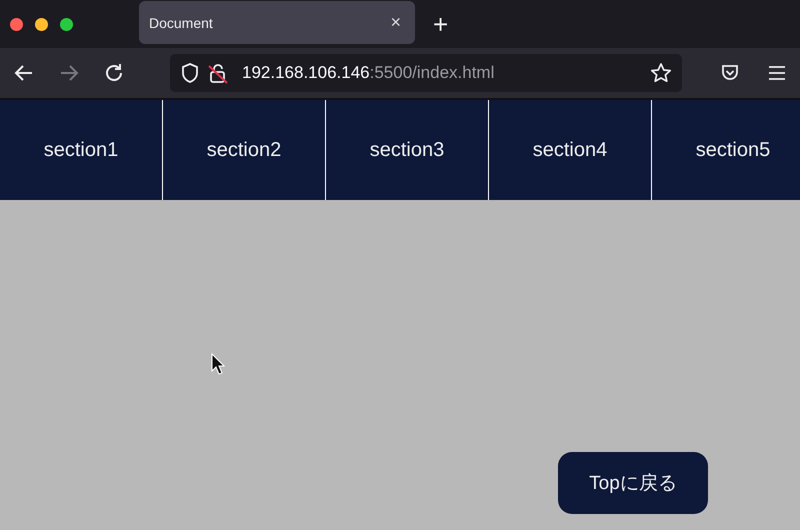  Describe the element at coordinates (777, 73) in the screenshot. I see `menu-icon` at that location.